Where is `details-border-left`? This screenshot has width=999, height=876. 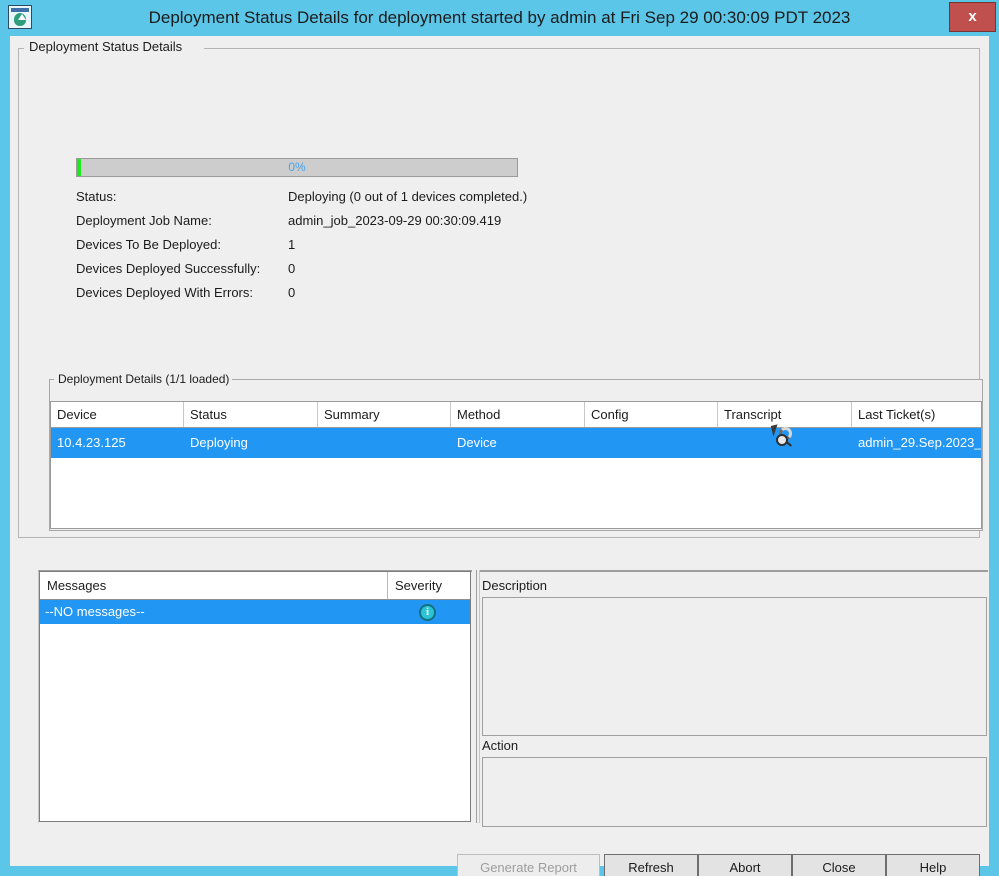
details-border-left is located at coordinates (51, 379).